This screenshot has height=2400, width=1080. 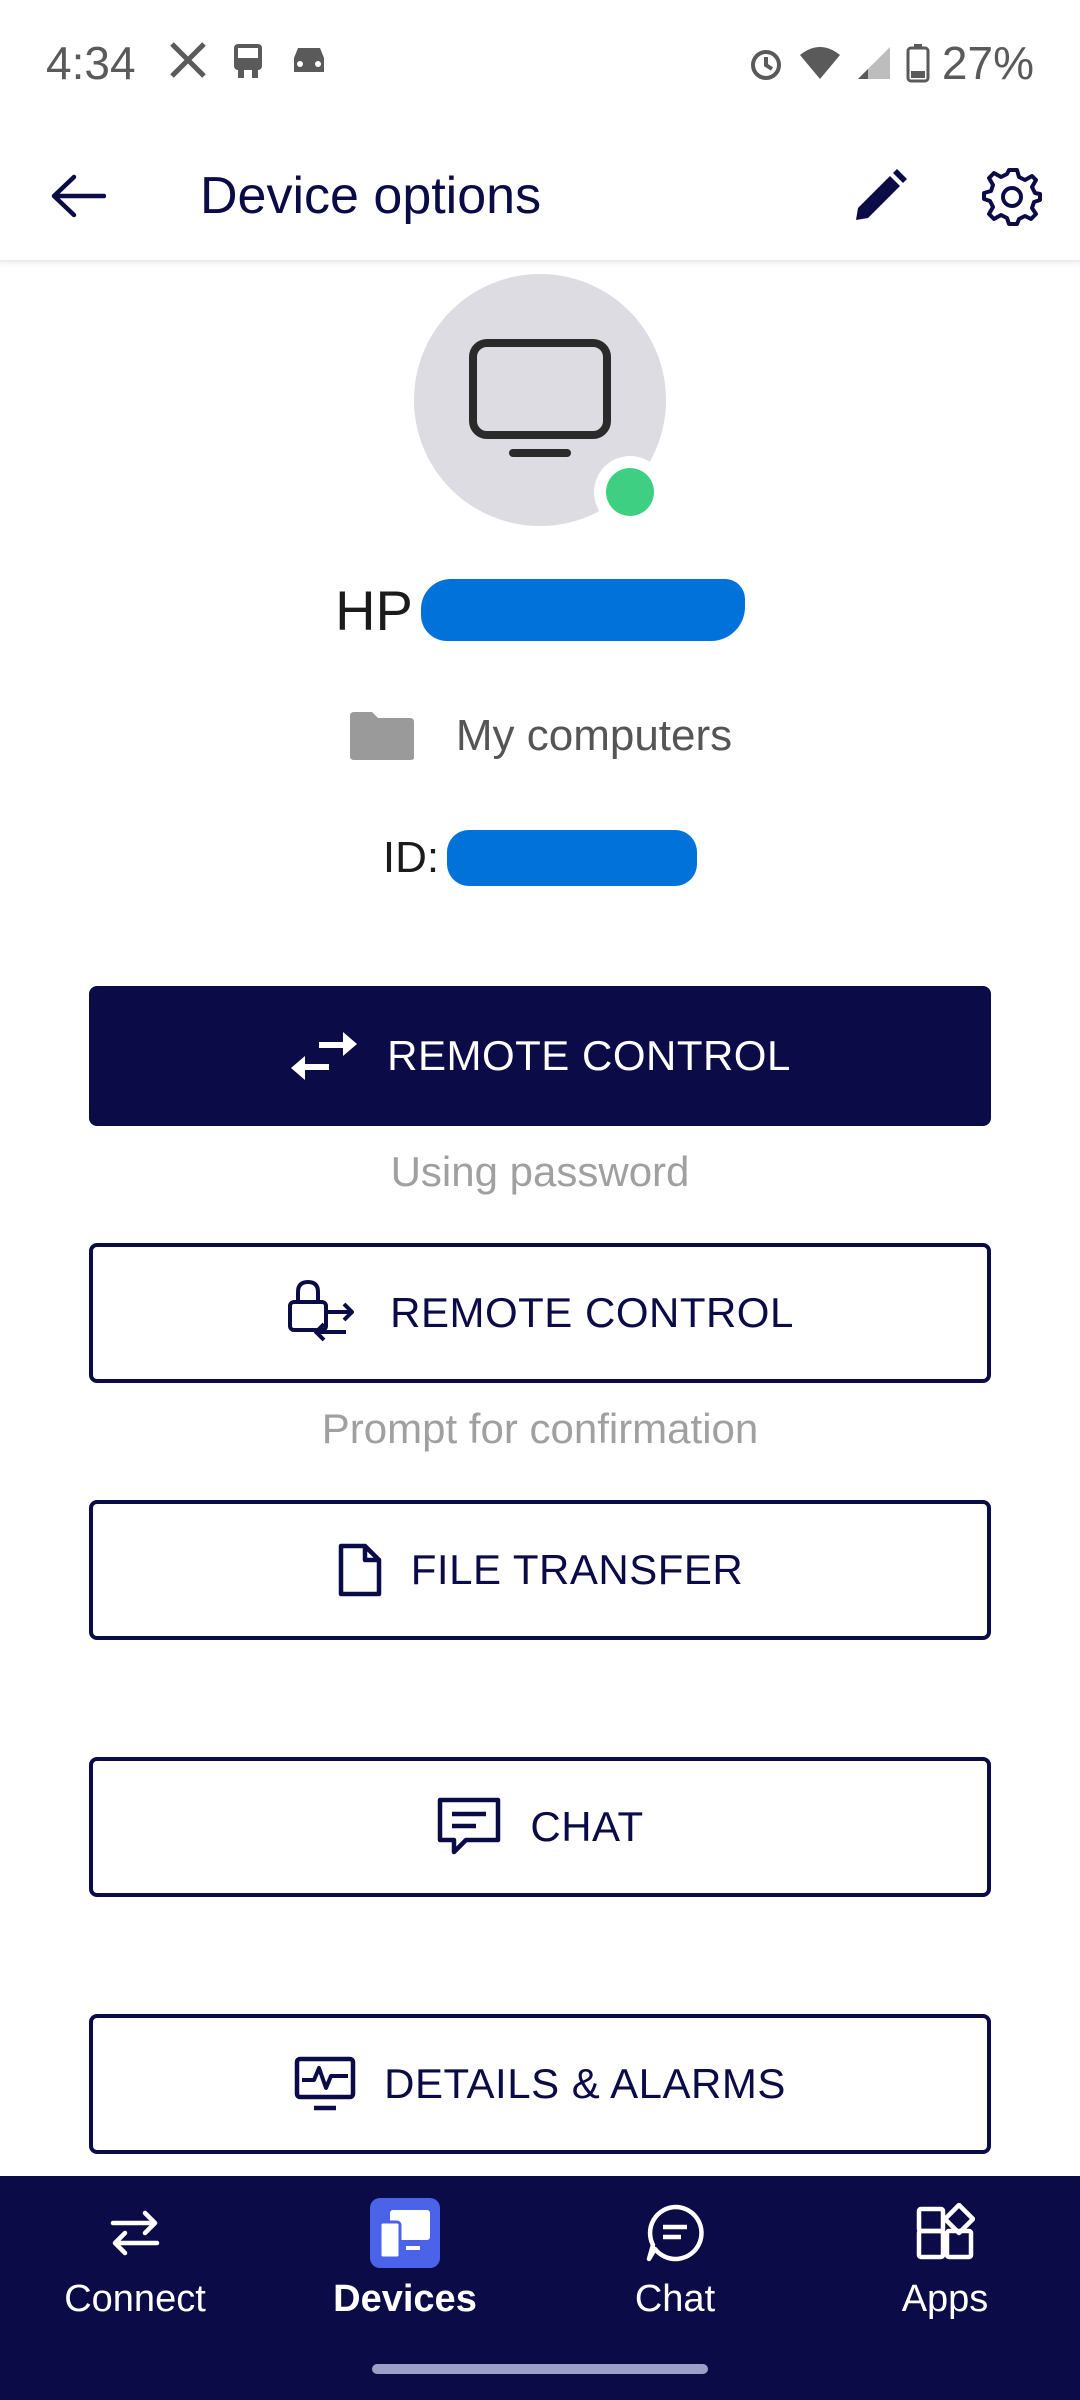 I want to click on device-id-row: ID:, so click(x=540, y=858).